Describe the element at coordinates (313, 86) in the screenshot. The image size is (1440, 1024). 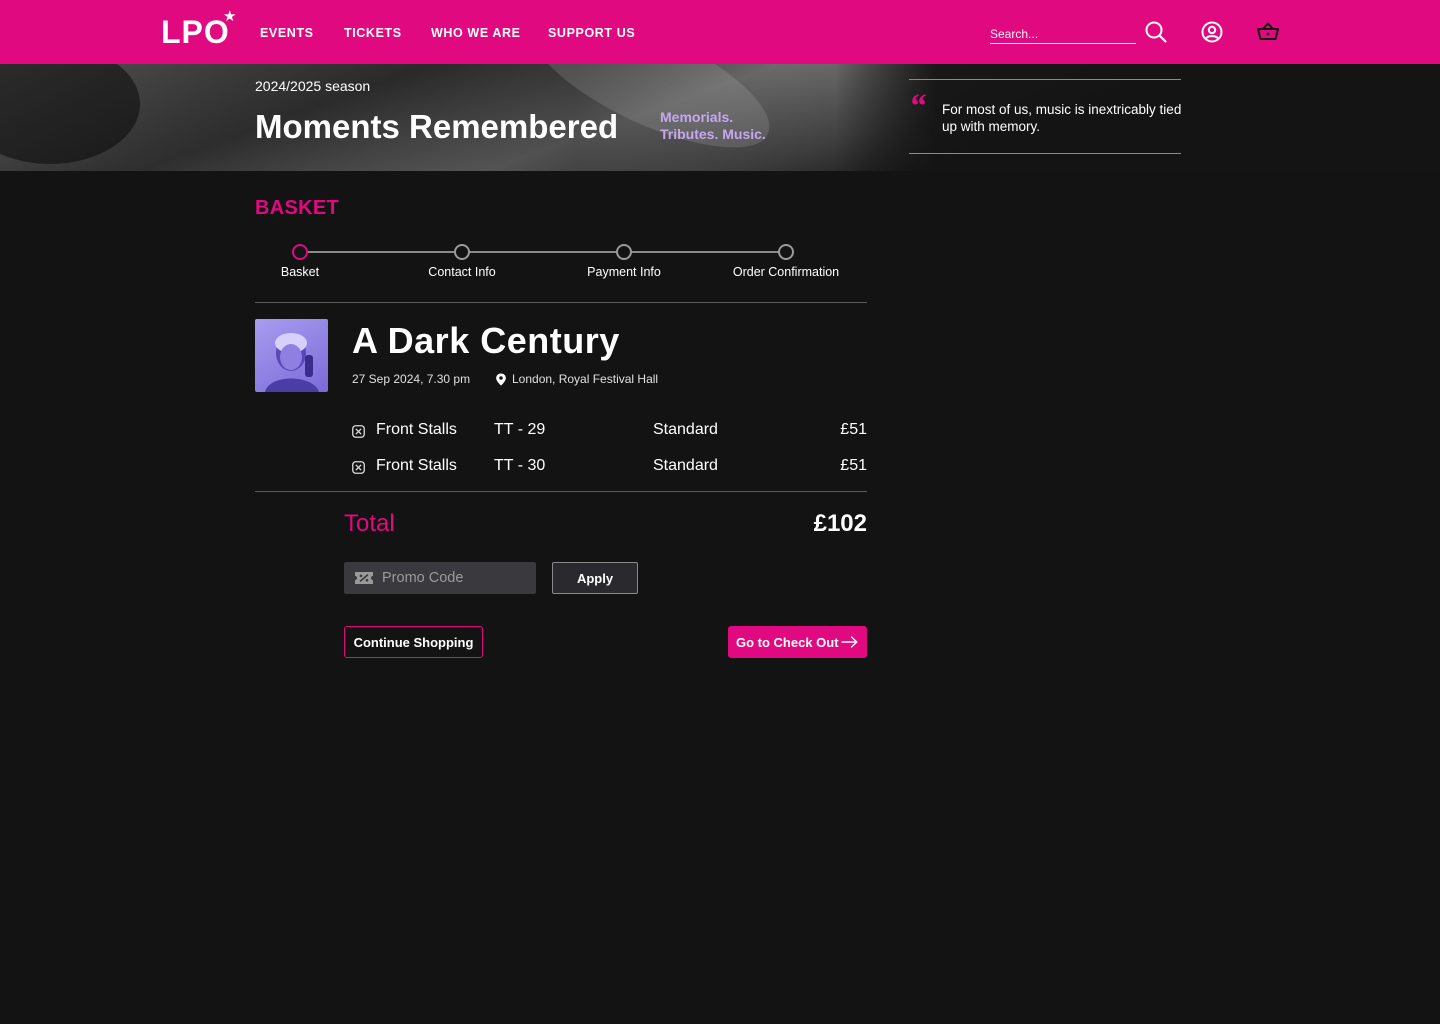
I see `season-label: 2024/2025 season` at that location.